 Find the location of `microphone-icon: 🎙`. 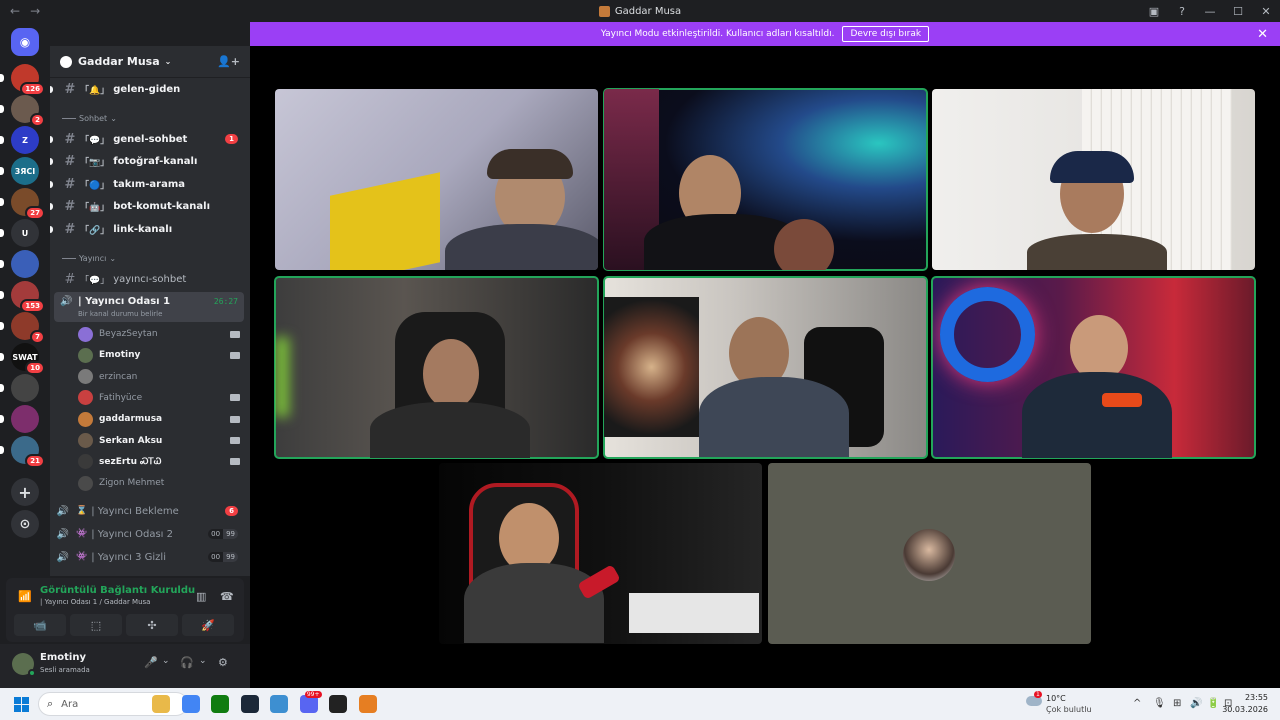

microphone-icon: 🎙 is located at coordinates (1159, 703).